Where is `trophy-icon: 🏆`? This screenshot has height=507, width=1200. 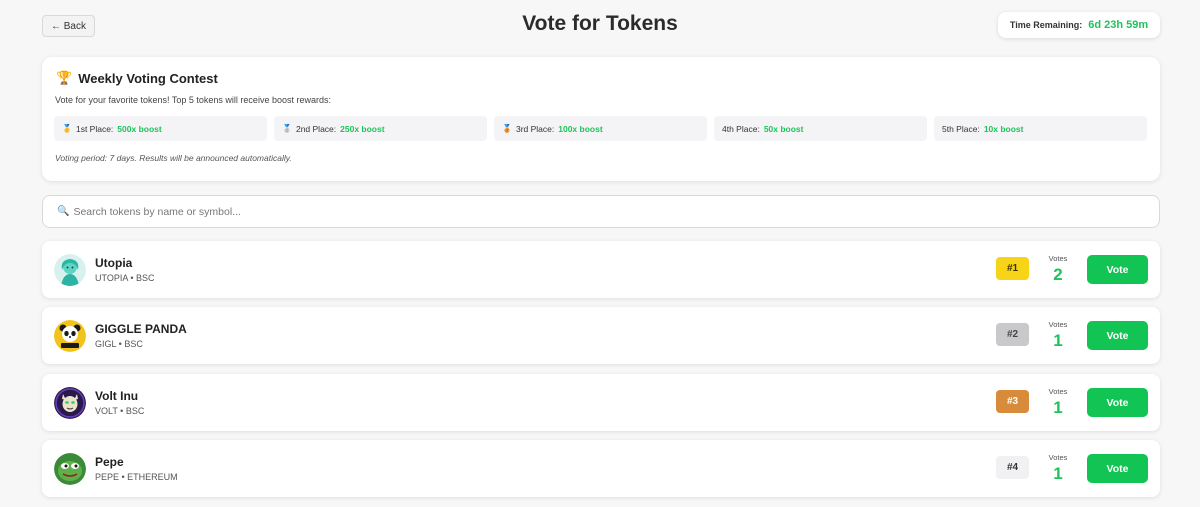
trophy-icon: 🏆 is located at coordinates (64, 77).